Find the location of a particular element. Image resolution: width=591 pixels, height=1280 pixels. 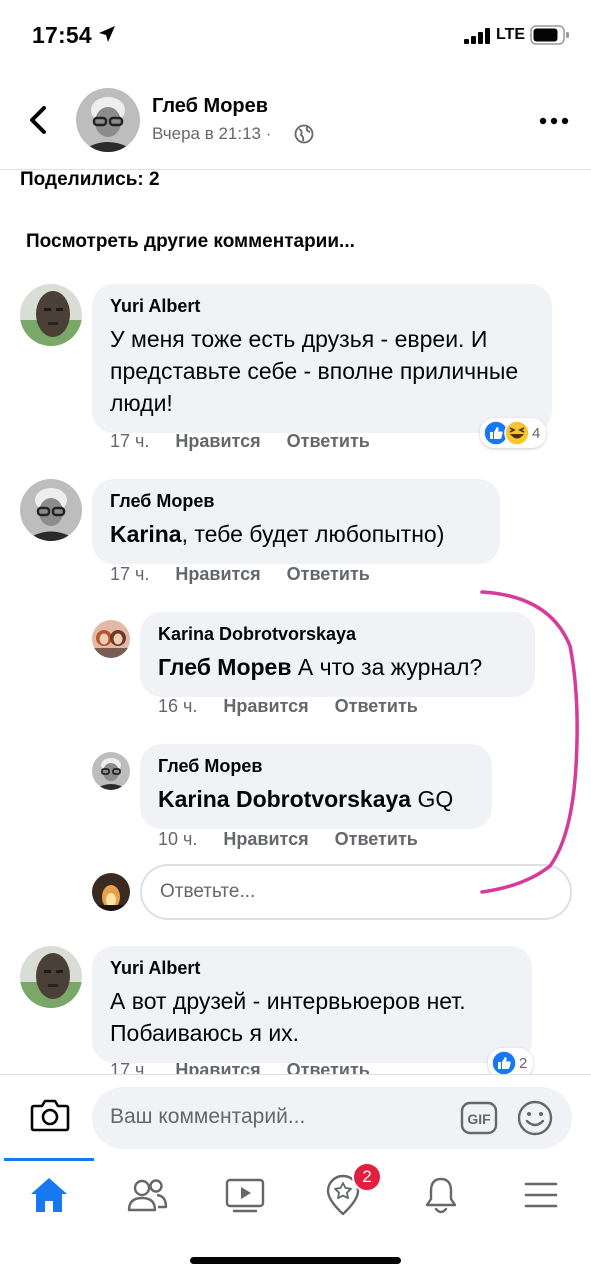

tab-notifications is located at coordinates (441, 1195).